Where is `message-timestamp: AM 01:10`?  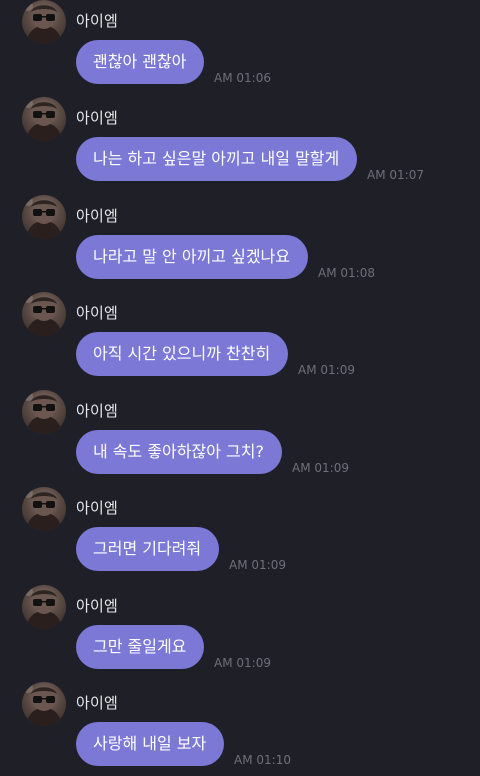
message-timestamp: AM 01:10 is located at coordinates (262, 760).